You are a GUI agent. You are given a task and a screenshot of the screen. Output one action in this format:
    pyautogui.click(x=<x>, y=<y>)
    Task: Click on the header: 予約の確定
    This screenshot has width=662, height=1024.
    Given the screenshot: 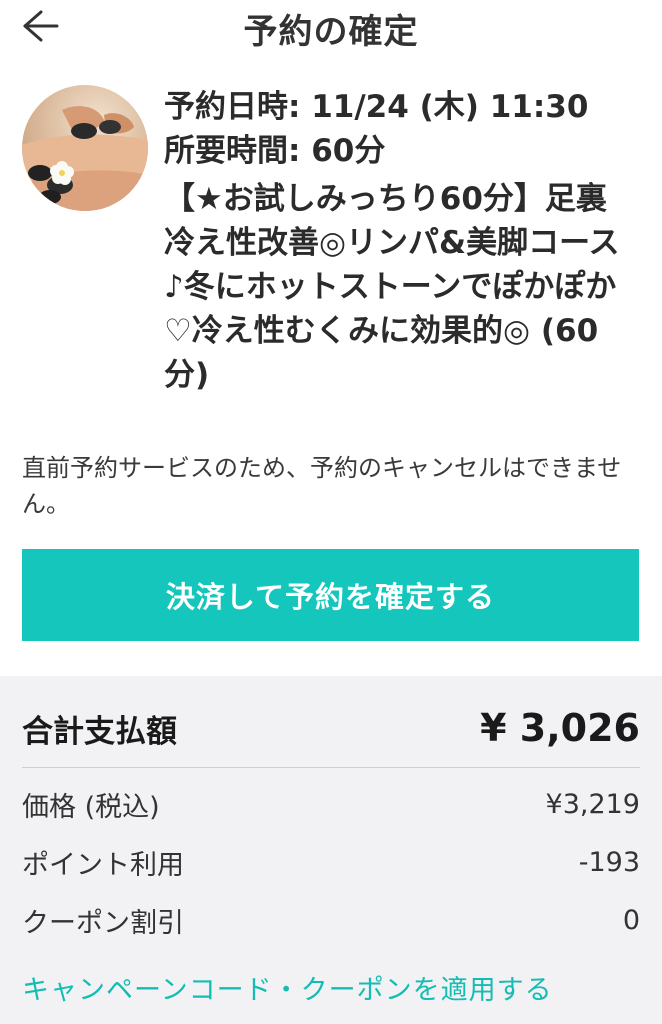 What is the action you would take?
    pyautogui.click(x=331, y=28)
    